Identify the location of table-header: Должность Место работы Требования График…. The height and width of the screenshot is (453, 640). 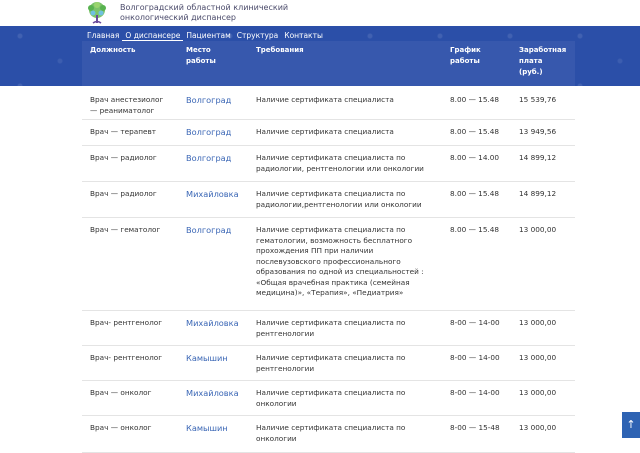
(328, 63).